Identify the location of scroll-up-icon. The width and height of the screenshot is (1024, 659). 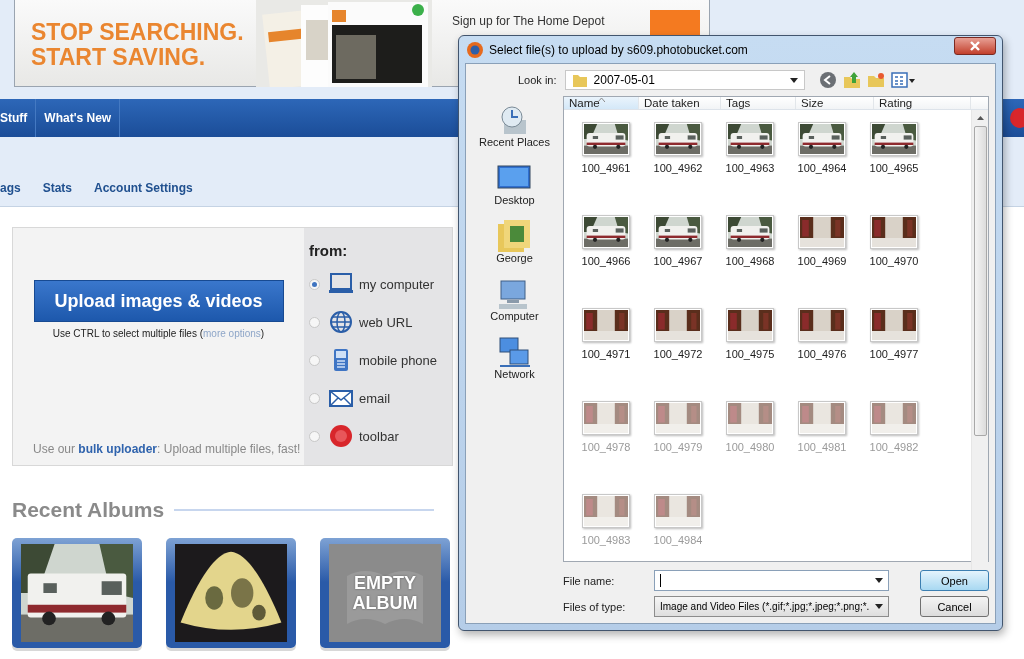
(980, 118).